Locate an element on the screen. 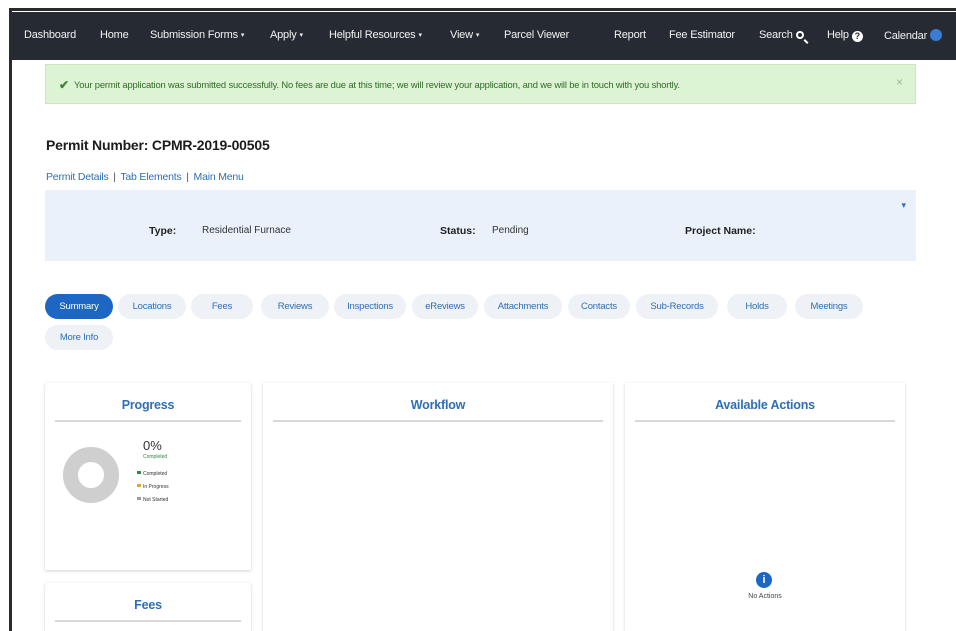  checkmark-icon: ✔ is located at coordinates (64, 85).